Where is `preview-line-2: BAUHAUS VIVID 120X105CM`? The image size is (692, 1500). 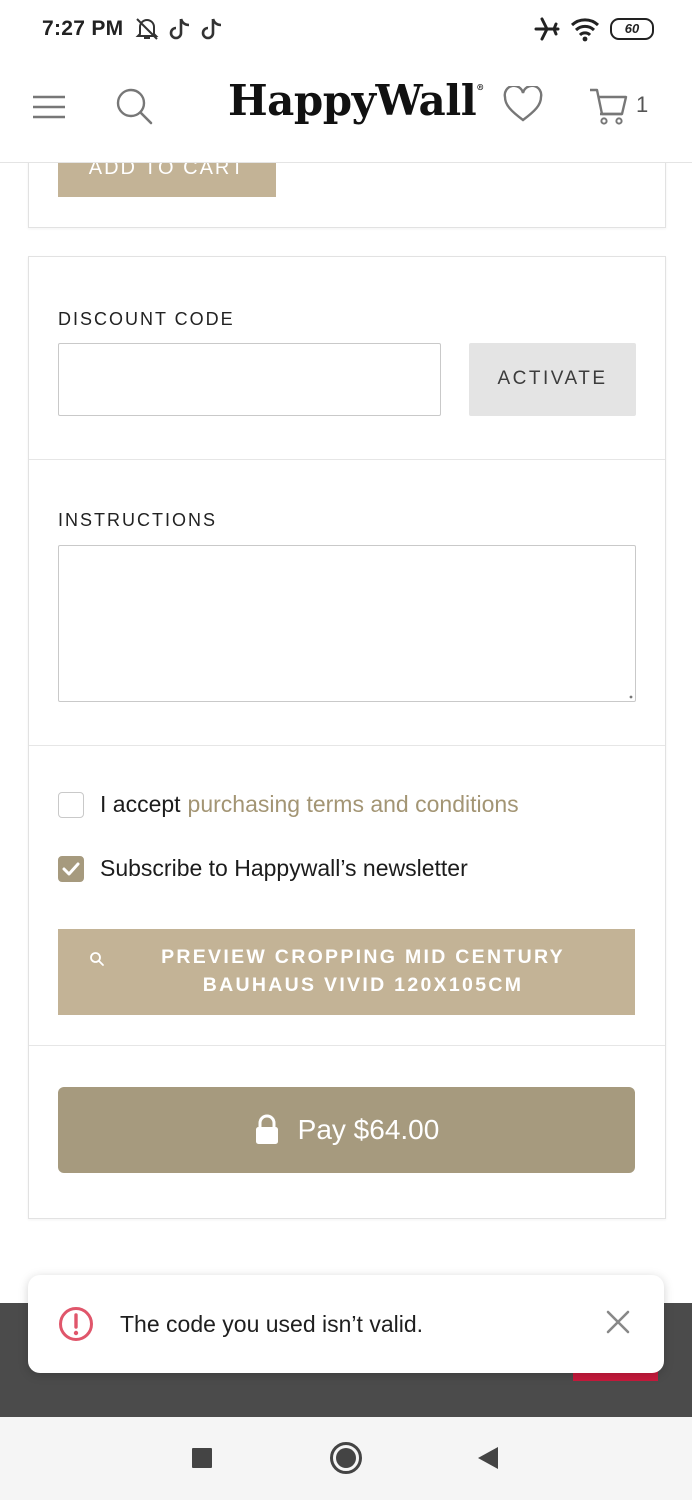
preview-line-2: BAUHAUS VIVID 120X105CM is located at coordinates (363, 985).